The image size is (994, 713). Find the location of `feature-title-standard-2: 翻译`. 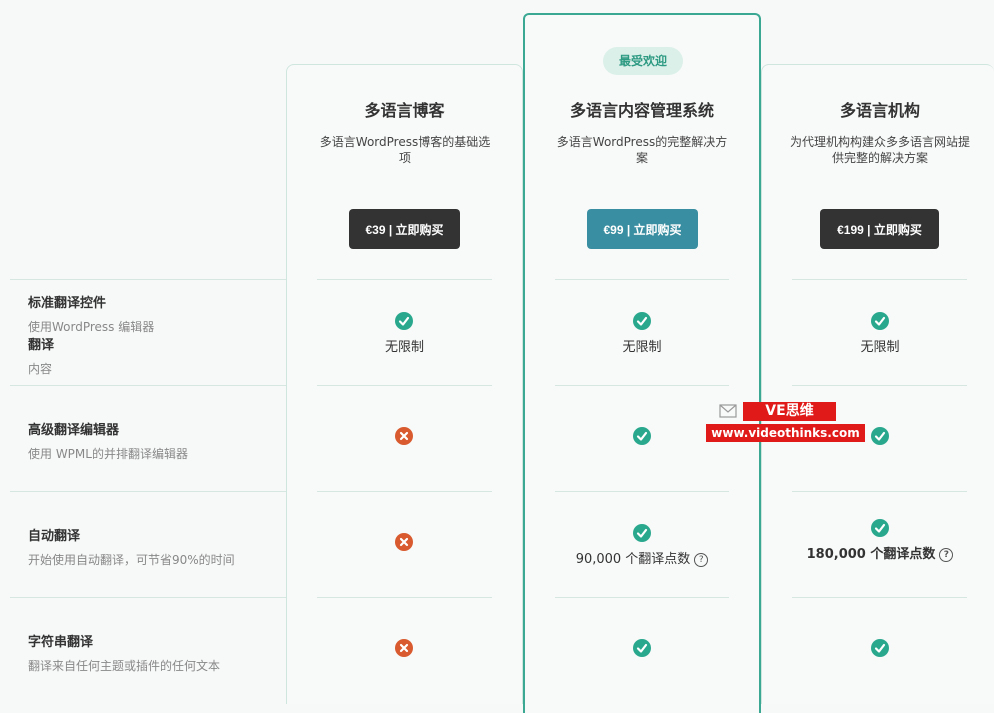

feature-title-standard-2: 翻译 is located at coordinates (41, 345).